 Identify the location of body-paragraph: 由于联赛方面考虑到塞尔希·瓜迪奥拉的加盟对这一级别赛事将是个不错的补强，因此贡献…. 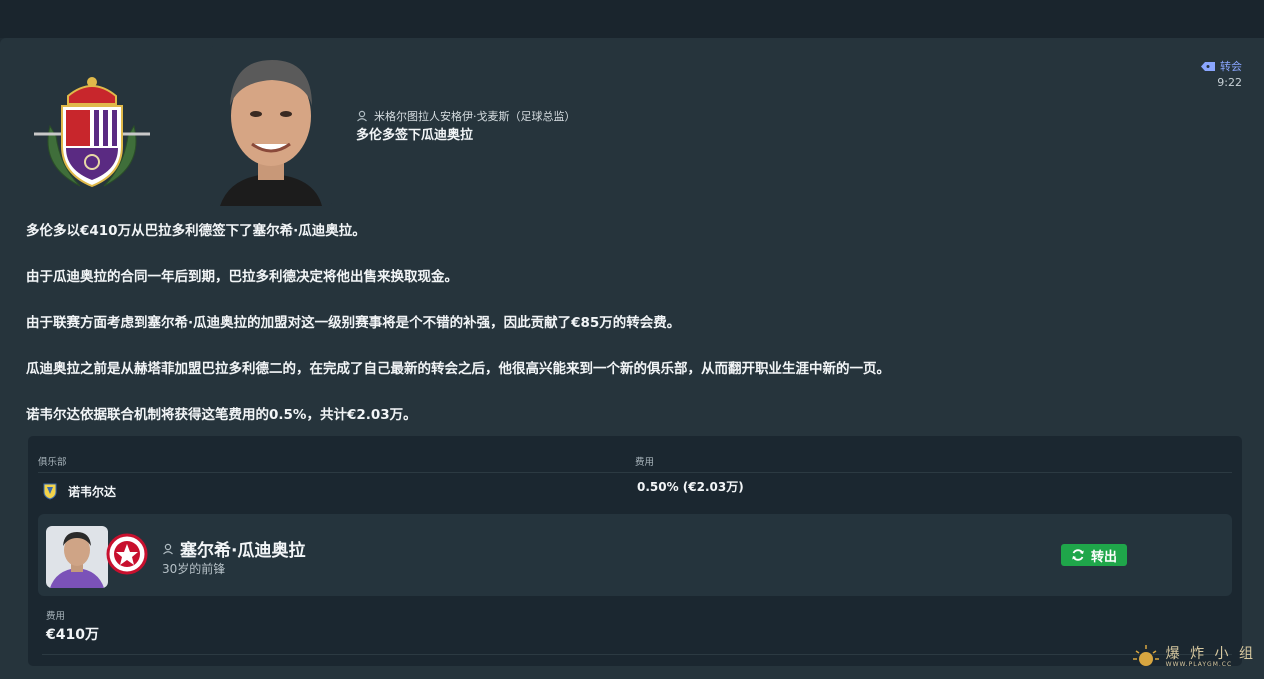
(353, 323).